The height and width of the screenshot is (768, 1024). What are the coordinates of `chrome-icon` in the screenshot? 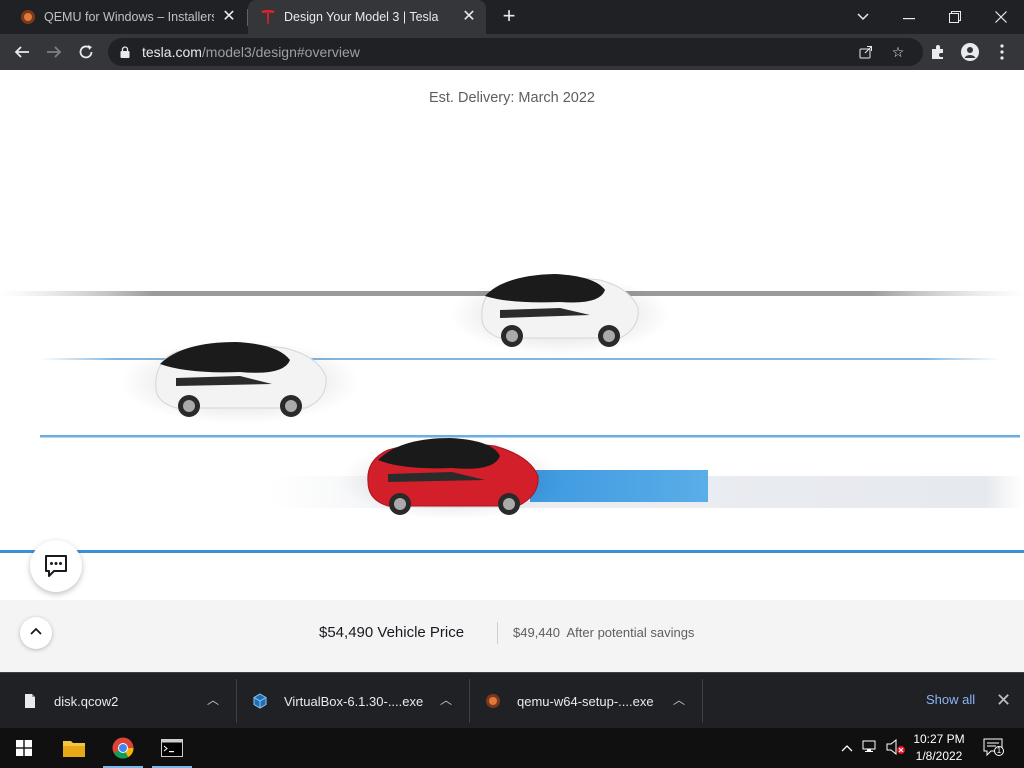 It's located at (123, 748).